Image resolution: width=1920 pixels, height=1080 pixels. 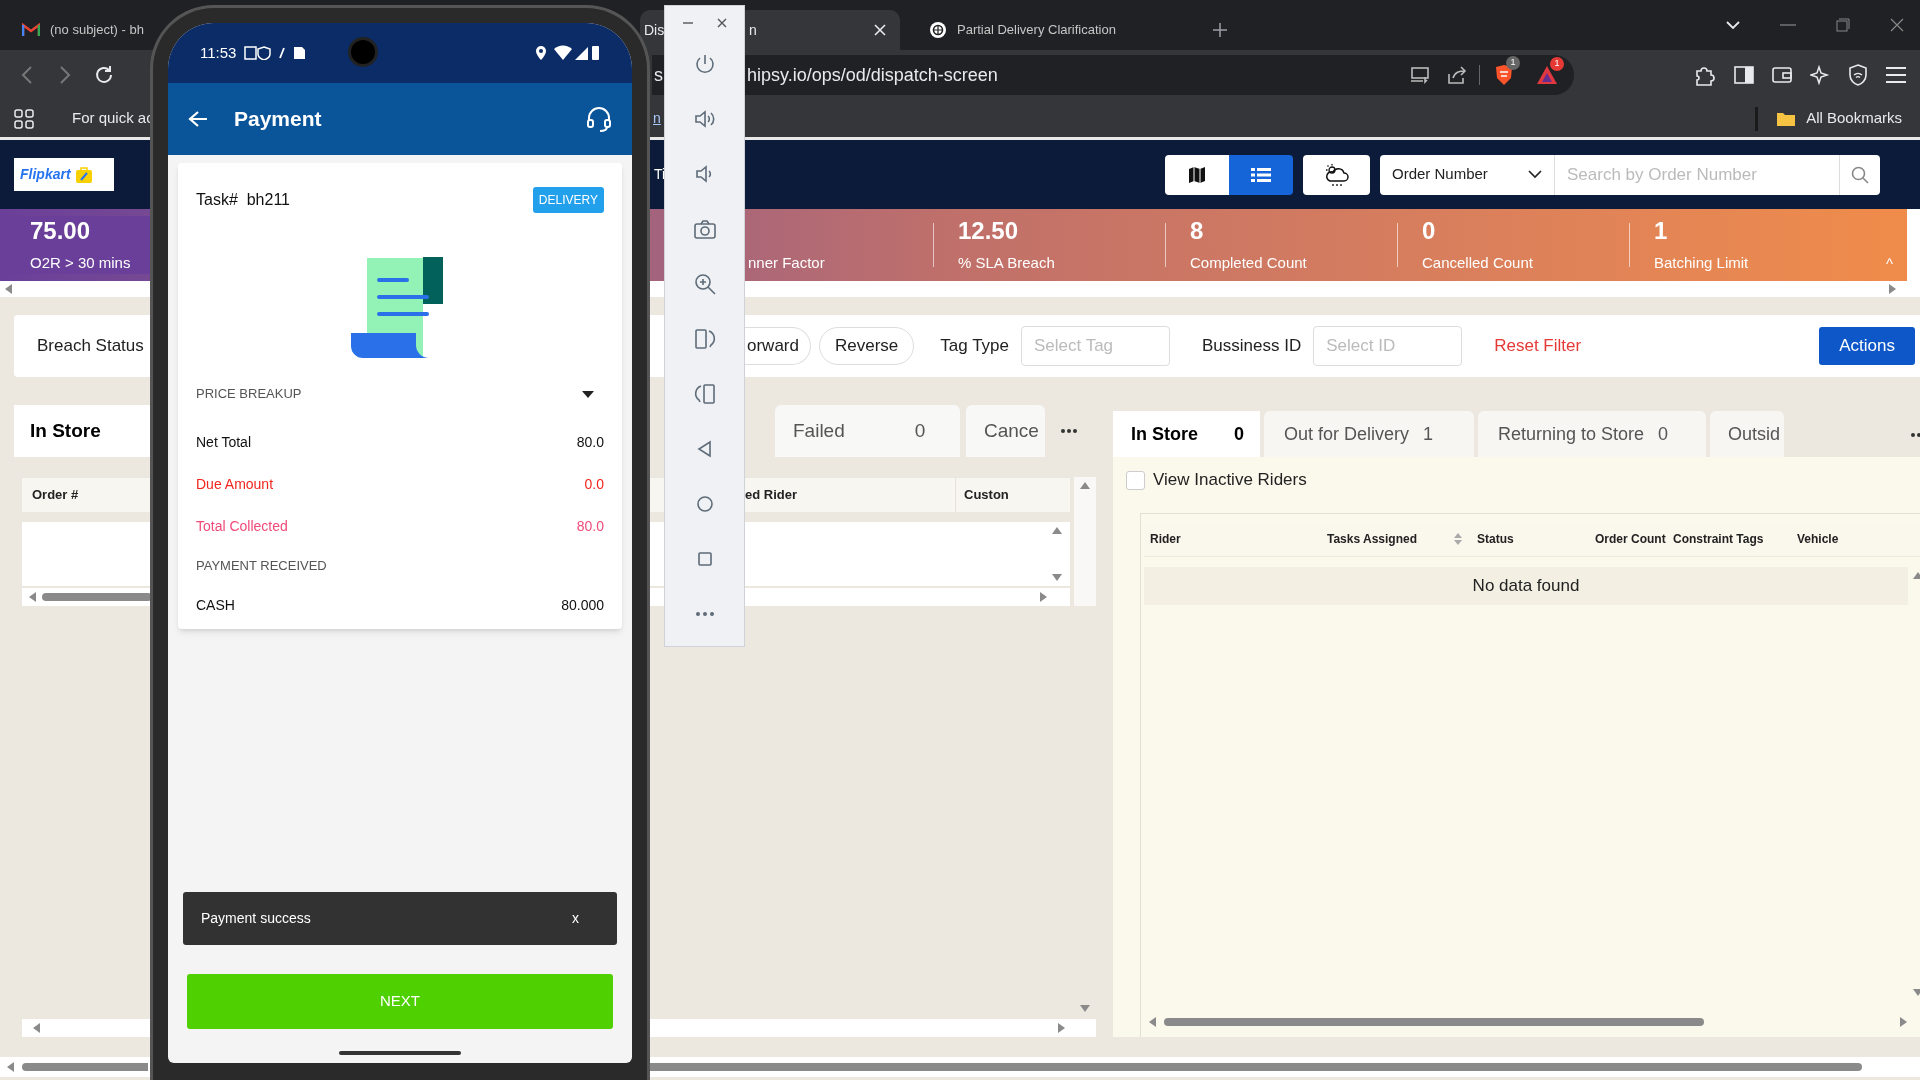 What do you see at coordinates (660, 174) in the screenshot?
I see `page-title: Ti` at bounding box center [660, 174].